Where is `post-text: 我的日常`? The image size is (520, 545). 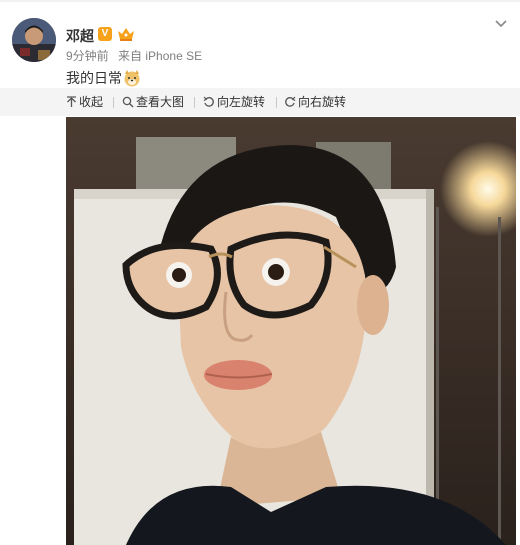 post-text: 我的日常 is located at coordinates (103, 79).